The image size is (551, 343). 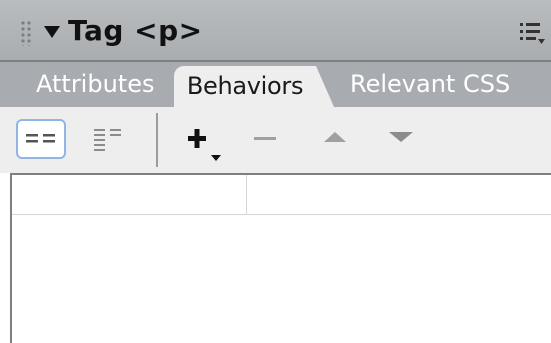 What do you see at coordinates (325, 86) in the screenshot?
I see `active-tab-notch` at bounding box center [325, 86].